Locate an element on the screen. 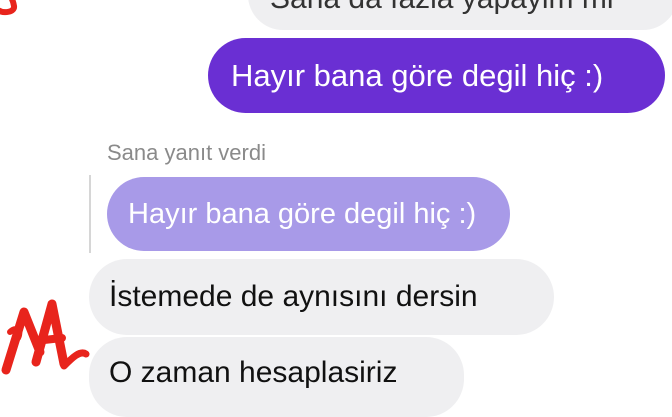 This screenshot has width=672, height=417. quoted-text: Hayır bana göre degil hiç :) is located at coordinates (302, 213).